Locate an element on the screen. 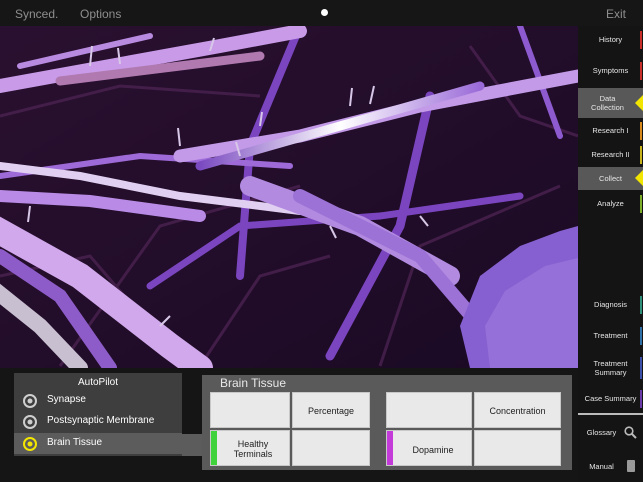 The height and width of the screenshot is (482, 643). autopilot-title: AutoPilot is located at coordinates (98, 382).